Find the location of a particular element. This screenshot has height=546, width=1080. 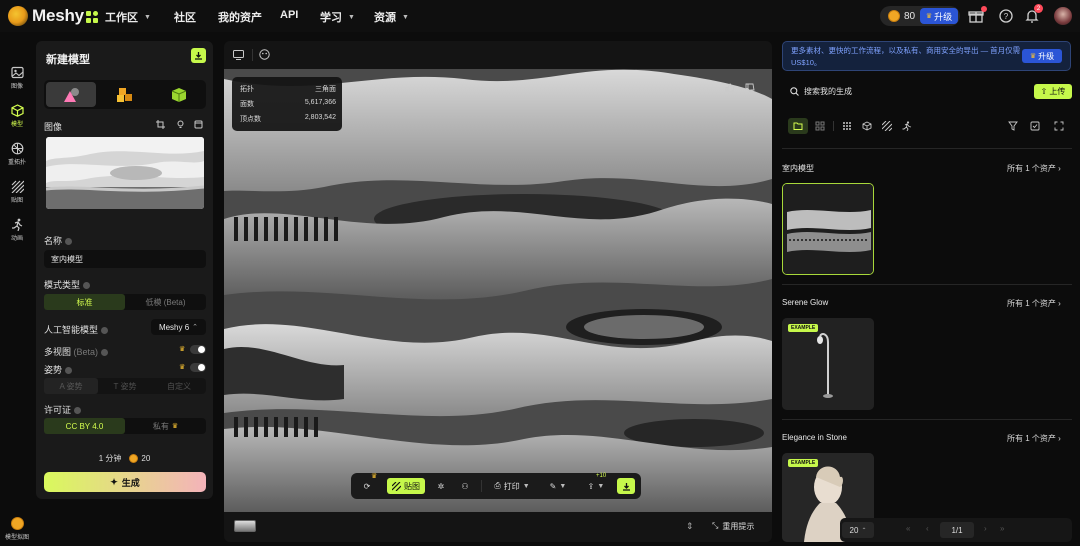

pose-custom-option: 自定义 is located at coordinates (179, 386).